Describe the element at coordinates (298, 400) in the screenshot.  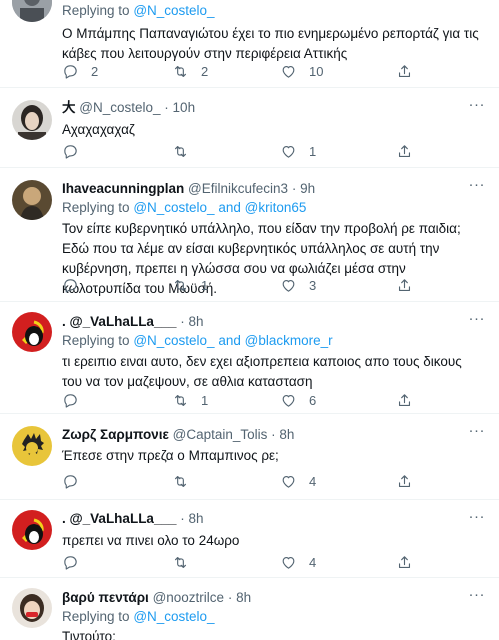
I see `like-button: 6` at that location.